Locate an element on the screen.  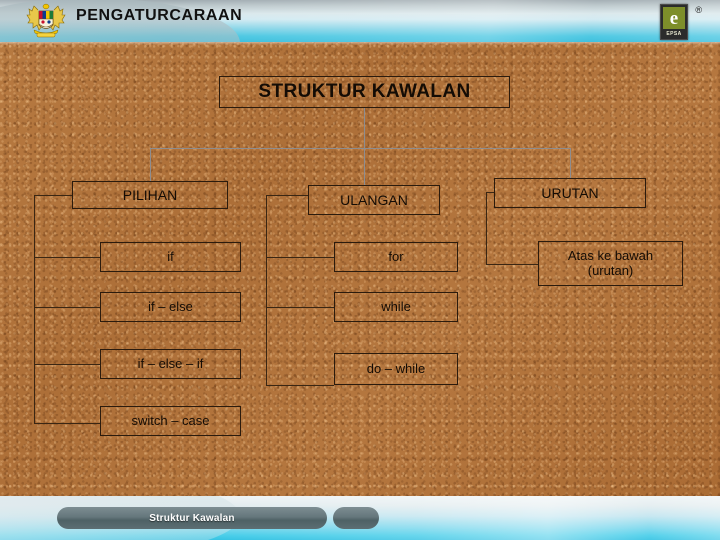
epsa-logo-icon: e EPSA is located at coordinates (674, 22).